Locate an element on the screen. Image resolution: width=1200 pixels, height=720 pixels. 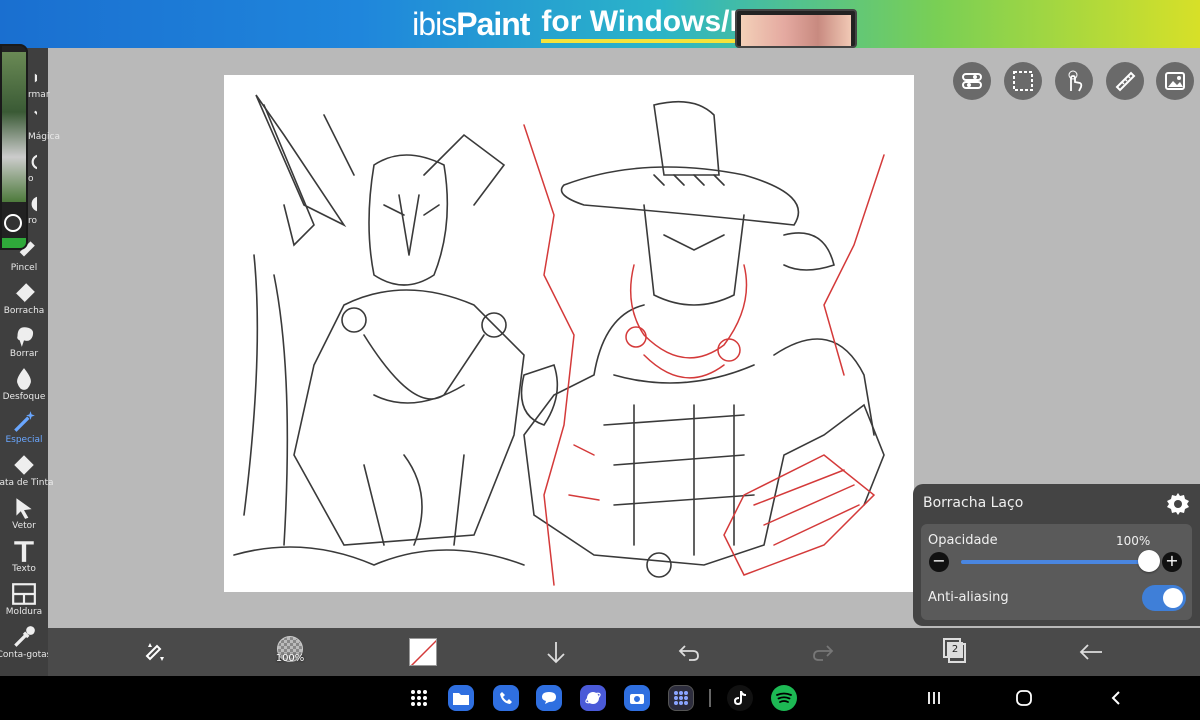
transparent-color-icon is located at coordinates (423, 652).